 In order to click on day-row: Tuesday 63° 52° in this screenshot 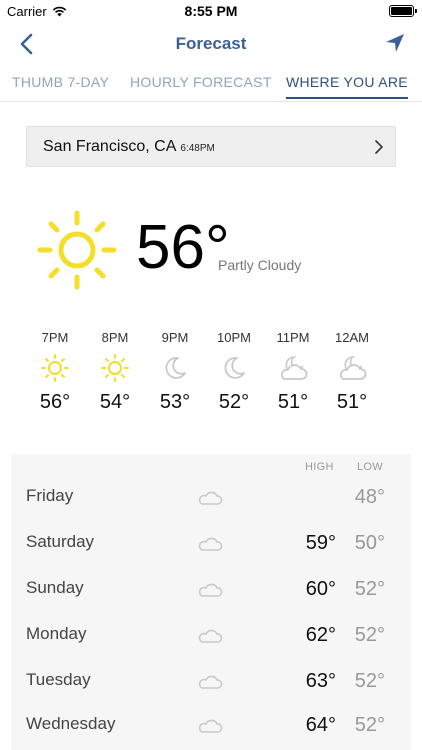, I will do `click(211, 683)`.